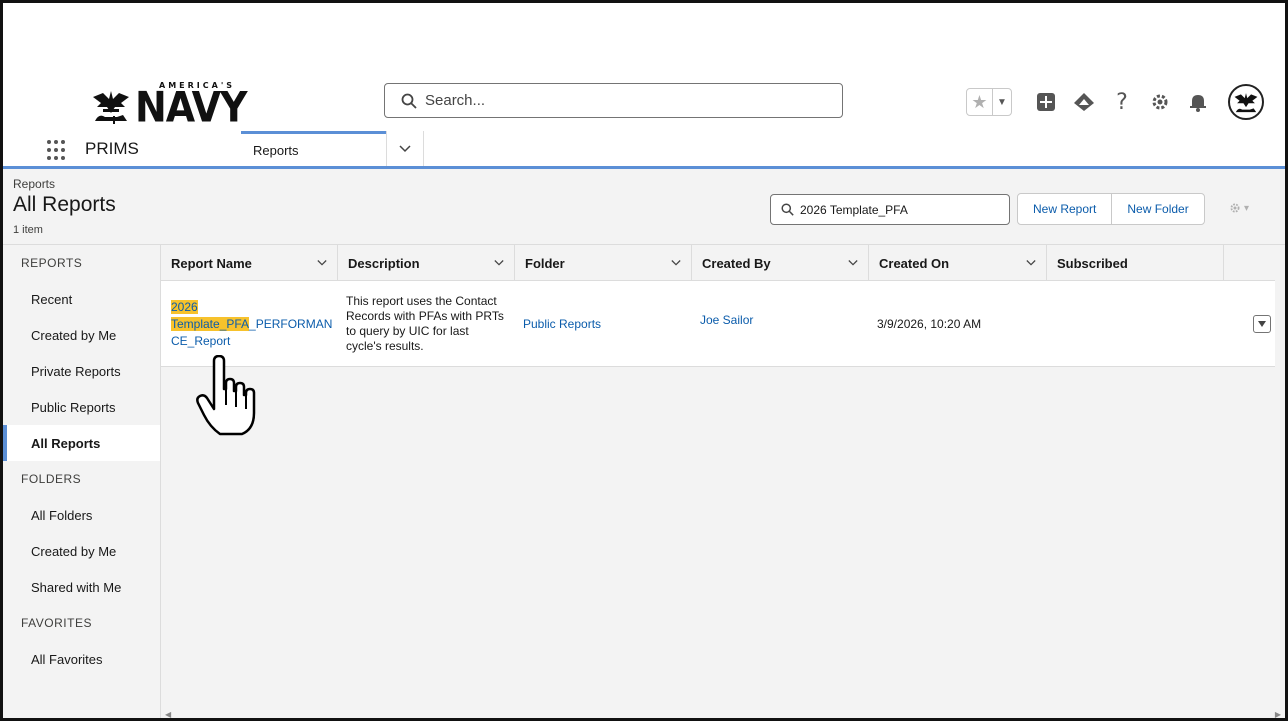 This screenshot has height=721, width=1288. I want to click on notifications-bell-icon, so click(1198, 102).